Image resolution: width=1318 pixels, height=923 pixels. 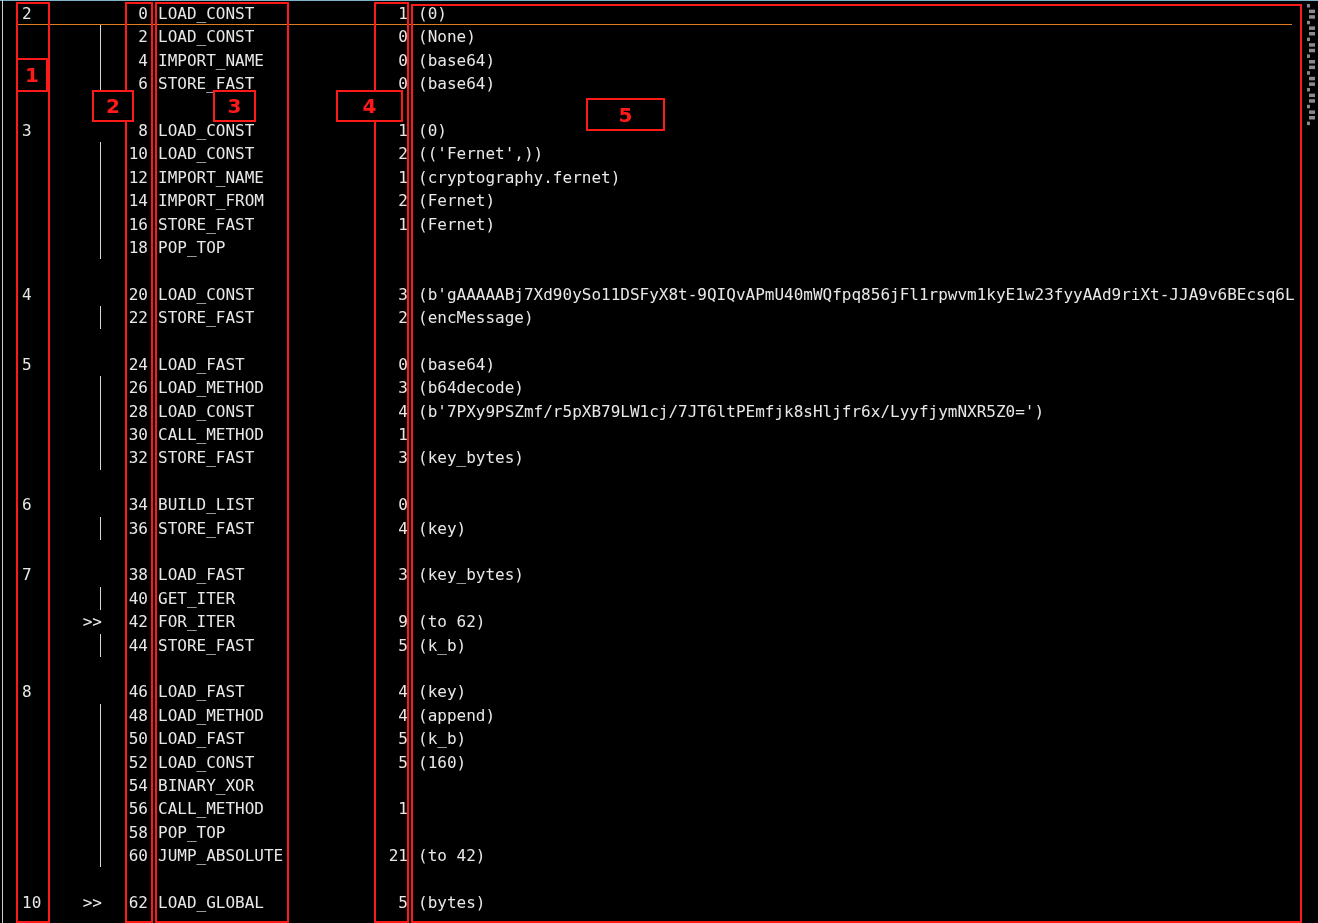 What do you see at coordinates (138, 575) in the screenshot?
I see `offset: 38` at bounding box center [138, 575].